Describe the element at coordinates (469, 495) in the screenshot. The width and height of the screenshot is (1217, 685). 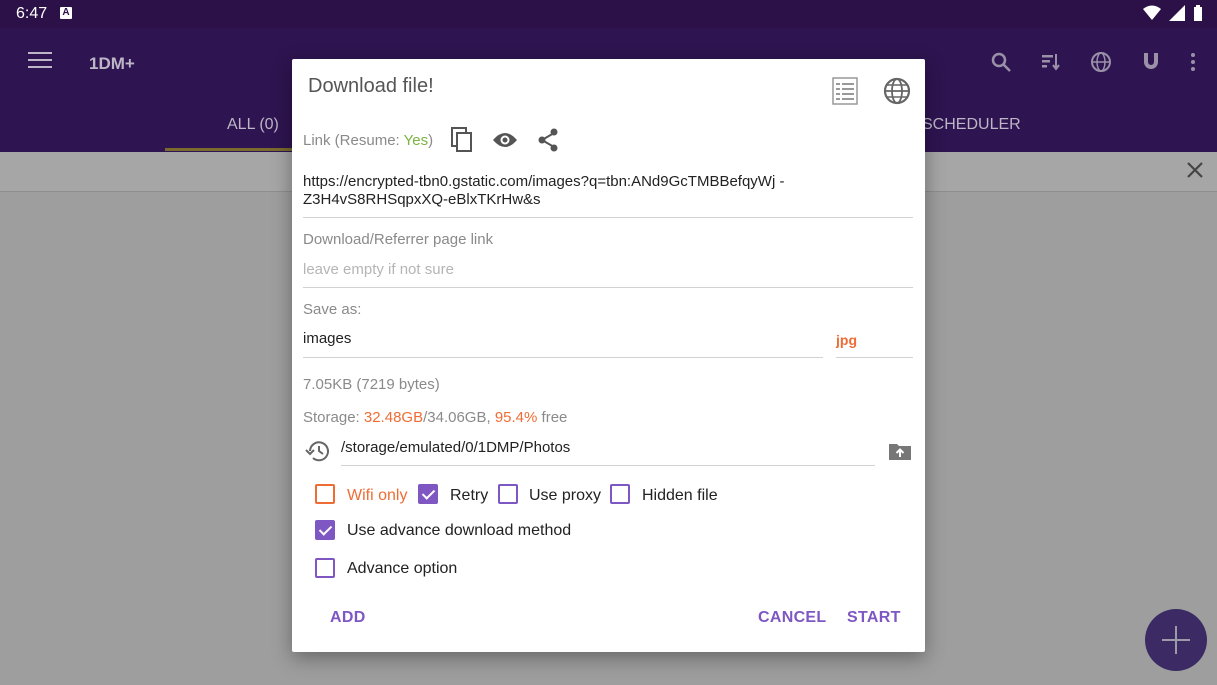
I see `retry-label: Retry` at that location.